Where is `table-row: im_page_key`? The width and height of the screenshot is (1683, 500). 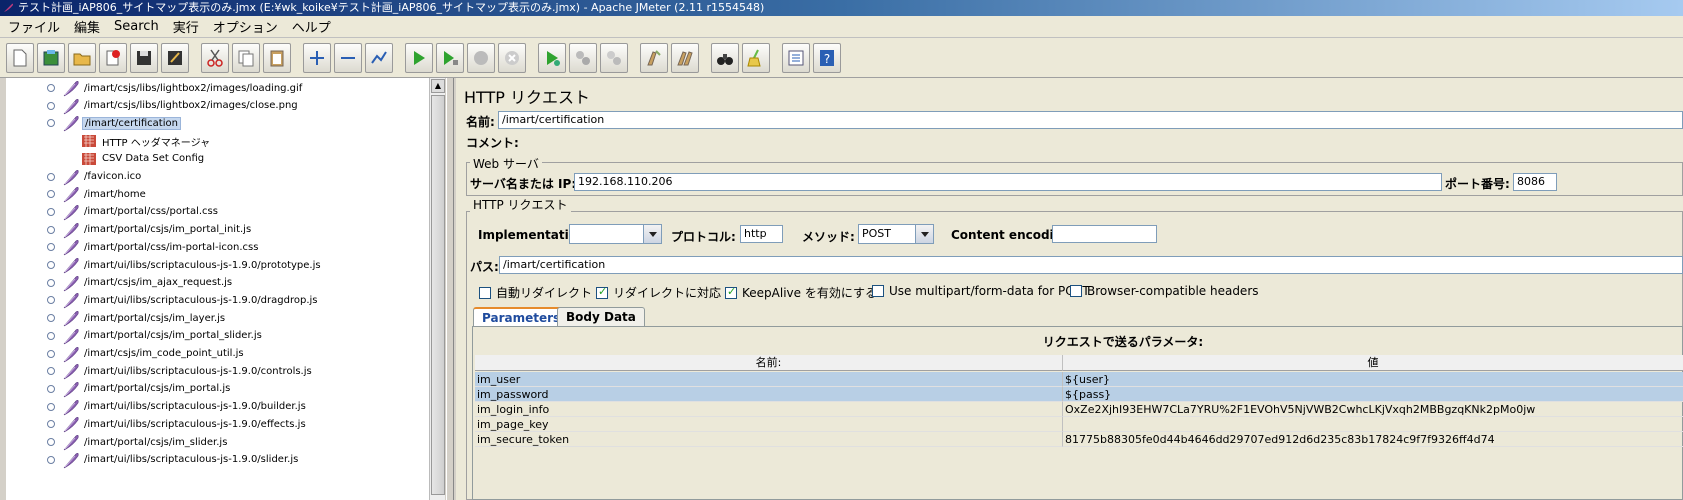 table-row: im_page_key is located at coordinates (1079, 424).